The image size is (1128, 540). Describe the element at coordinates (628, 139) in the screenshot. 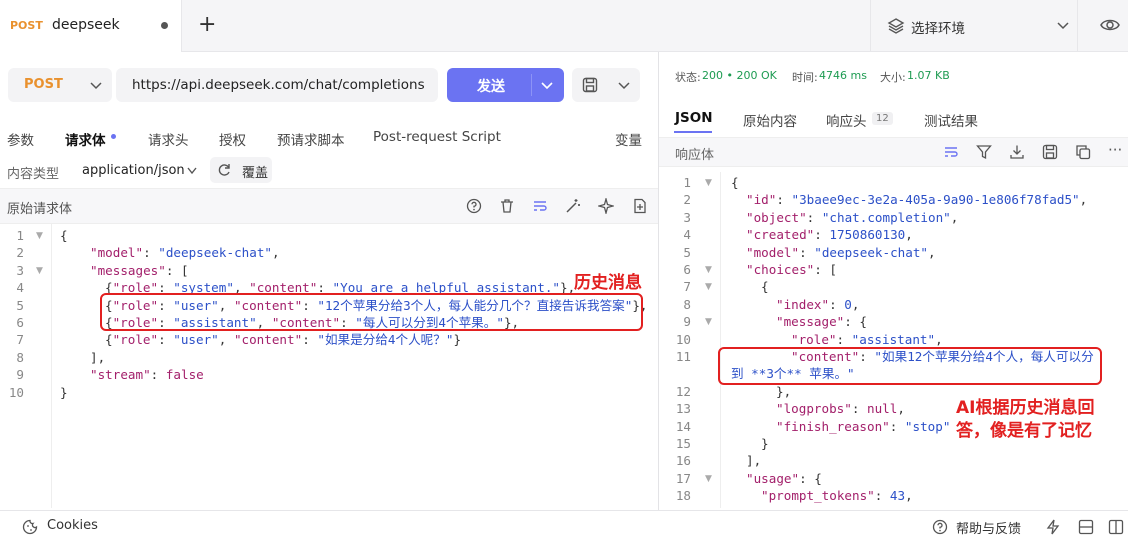

I see `tab-variables: 变量` at that location.